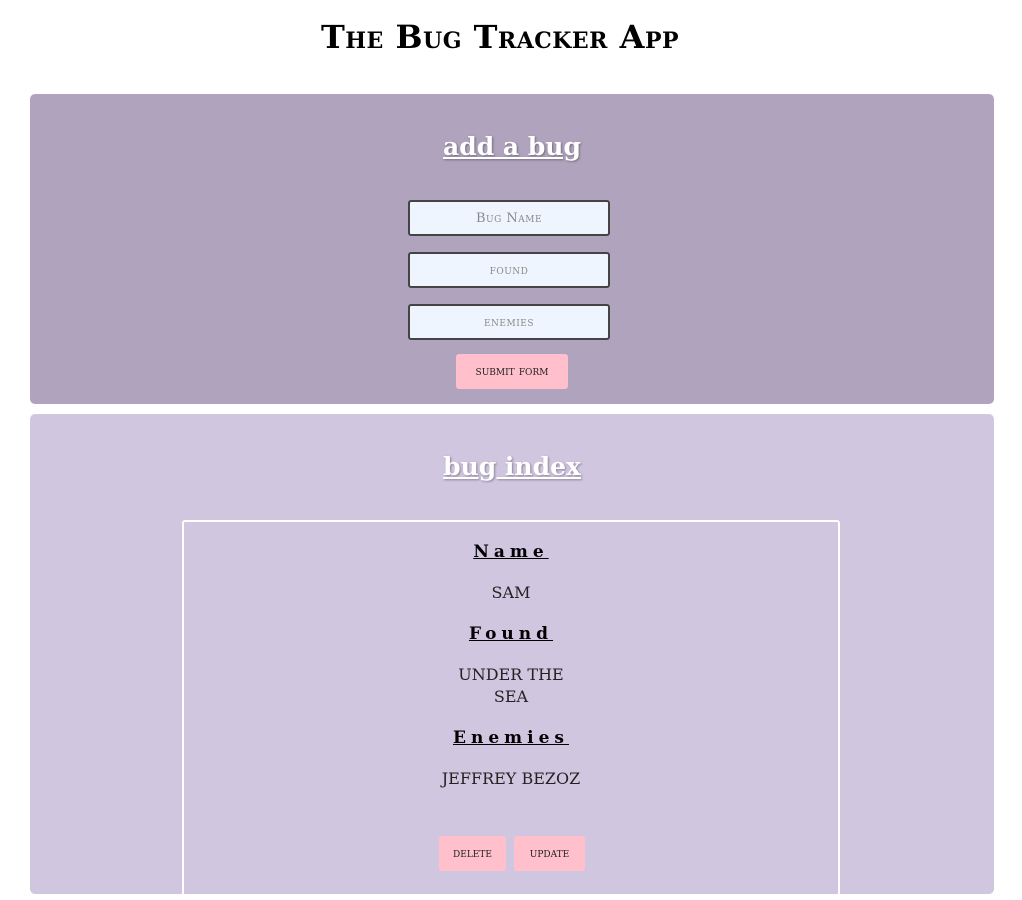  I want to click on add-bug-heading: add a bug, so click(512, 146).